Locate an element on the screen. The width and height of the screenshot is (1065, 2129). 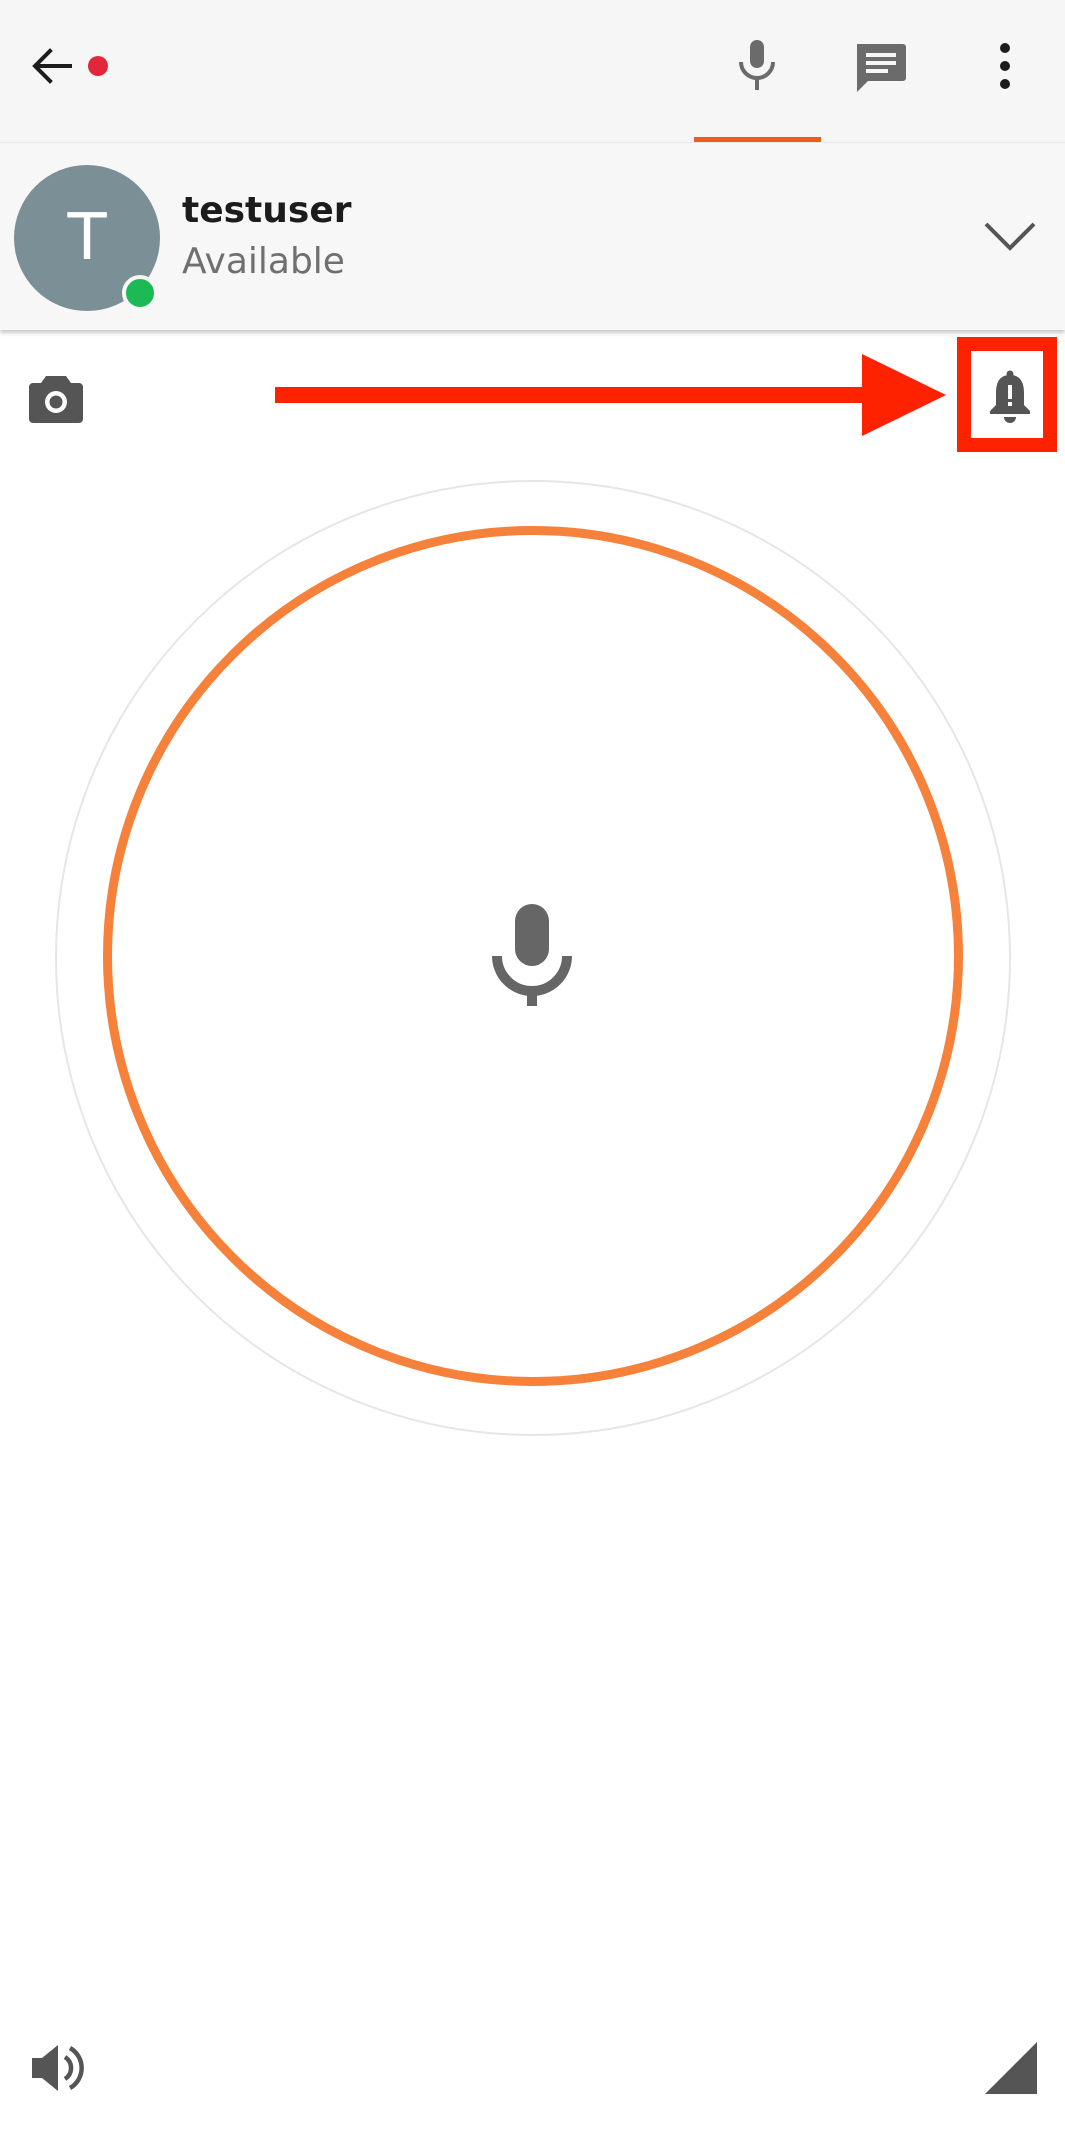
speaker-button is located at coordinates (58, 2068).